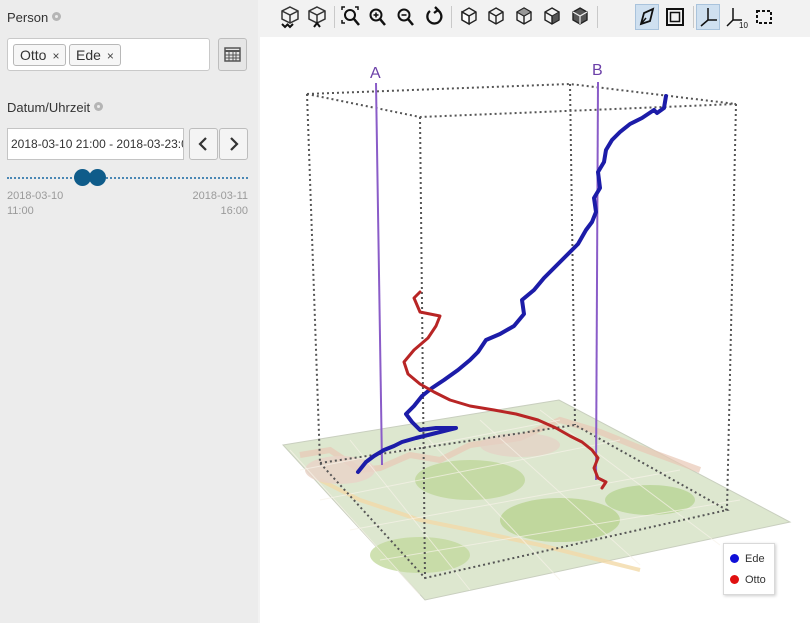 The height and width of the screenshot is (623, 810). I want to click on legend-item-ede: Ede, so click(747, 559).